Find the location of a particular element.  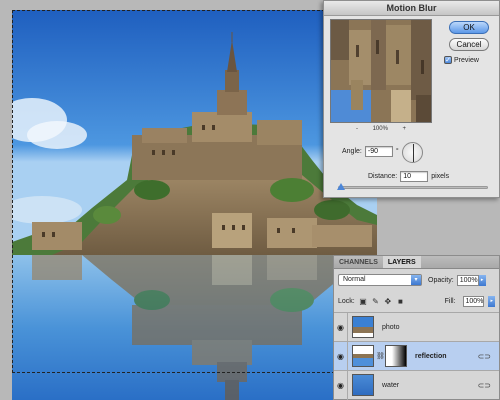

preview-zoom-controls: - 100% + is located at coordinates (381, 129).